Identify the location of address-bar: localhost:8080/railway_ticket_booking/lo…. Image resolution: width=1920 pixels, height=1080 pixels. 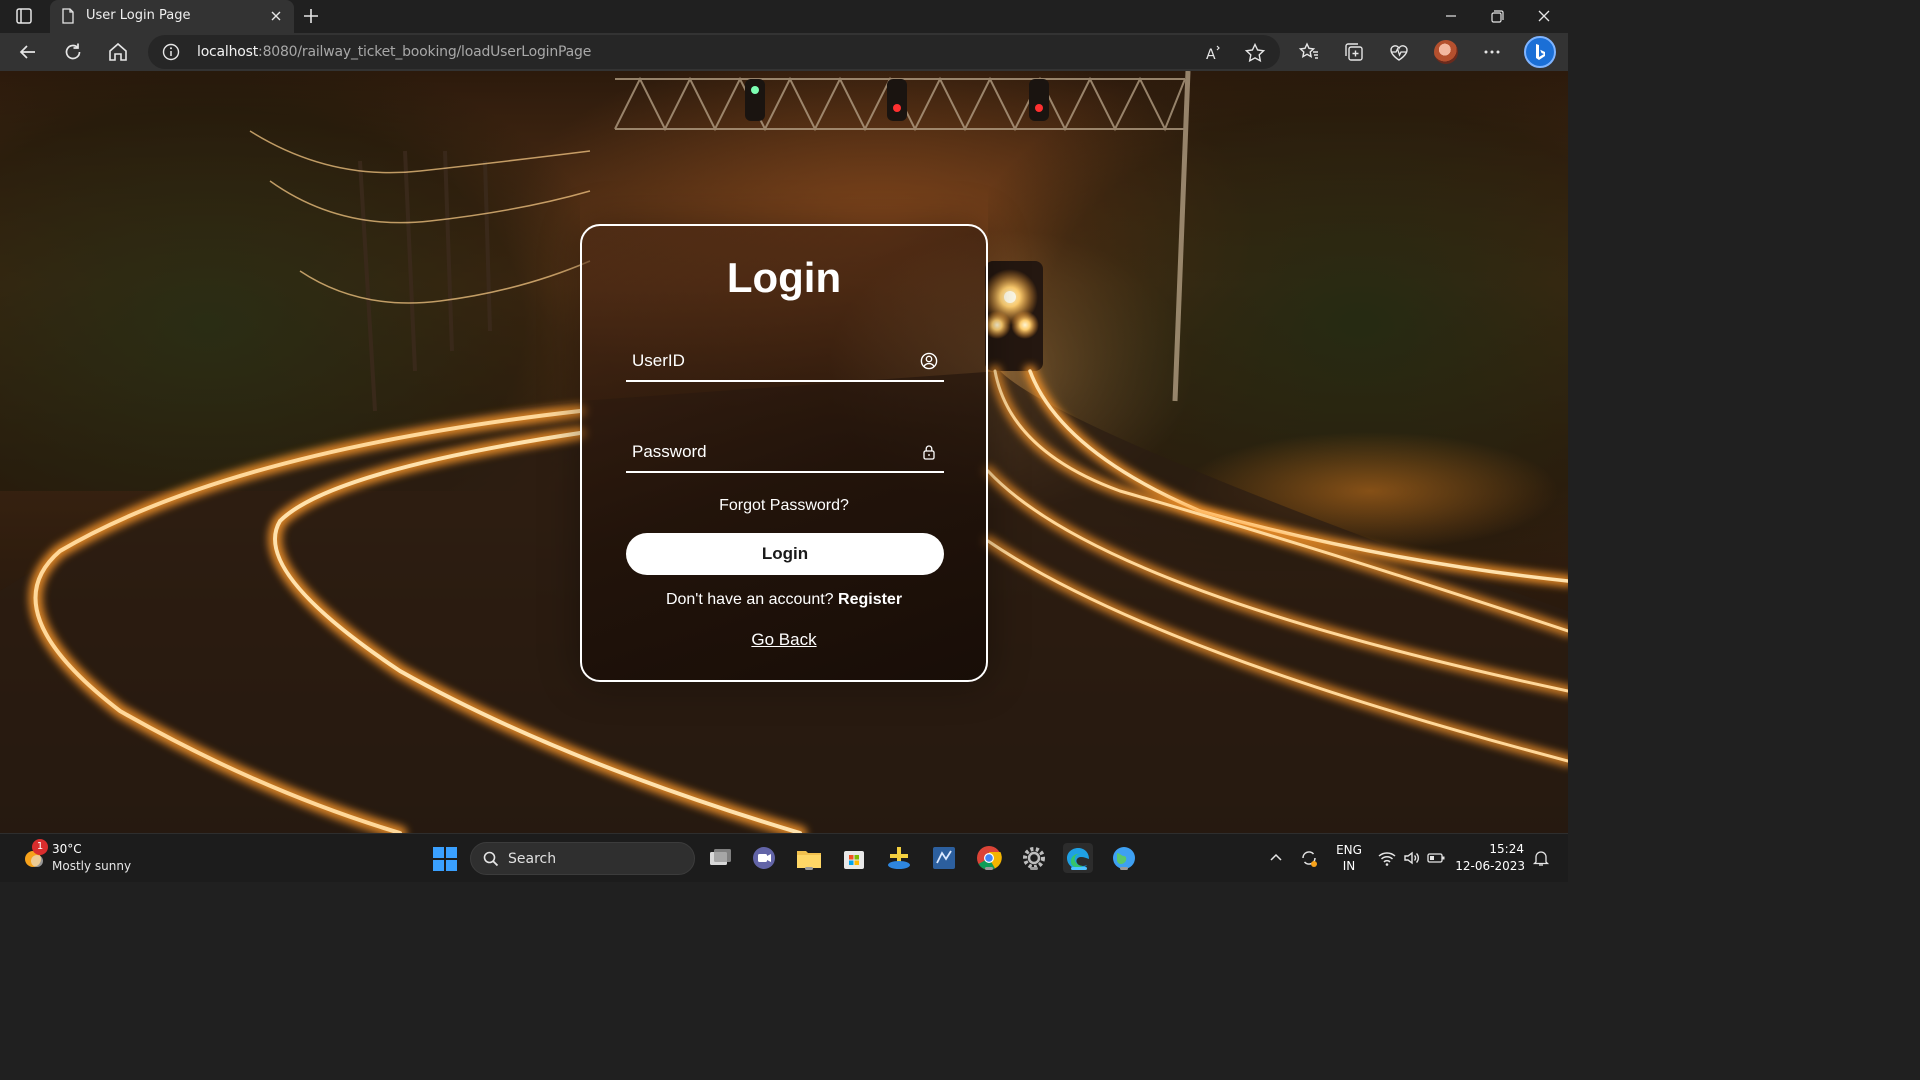
(714, 52).